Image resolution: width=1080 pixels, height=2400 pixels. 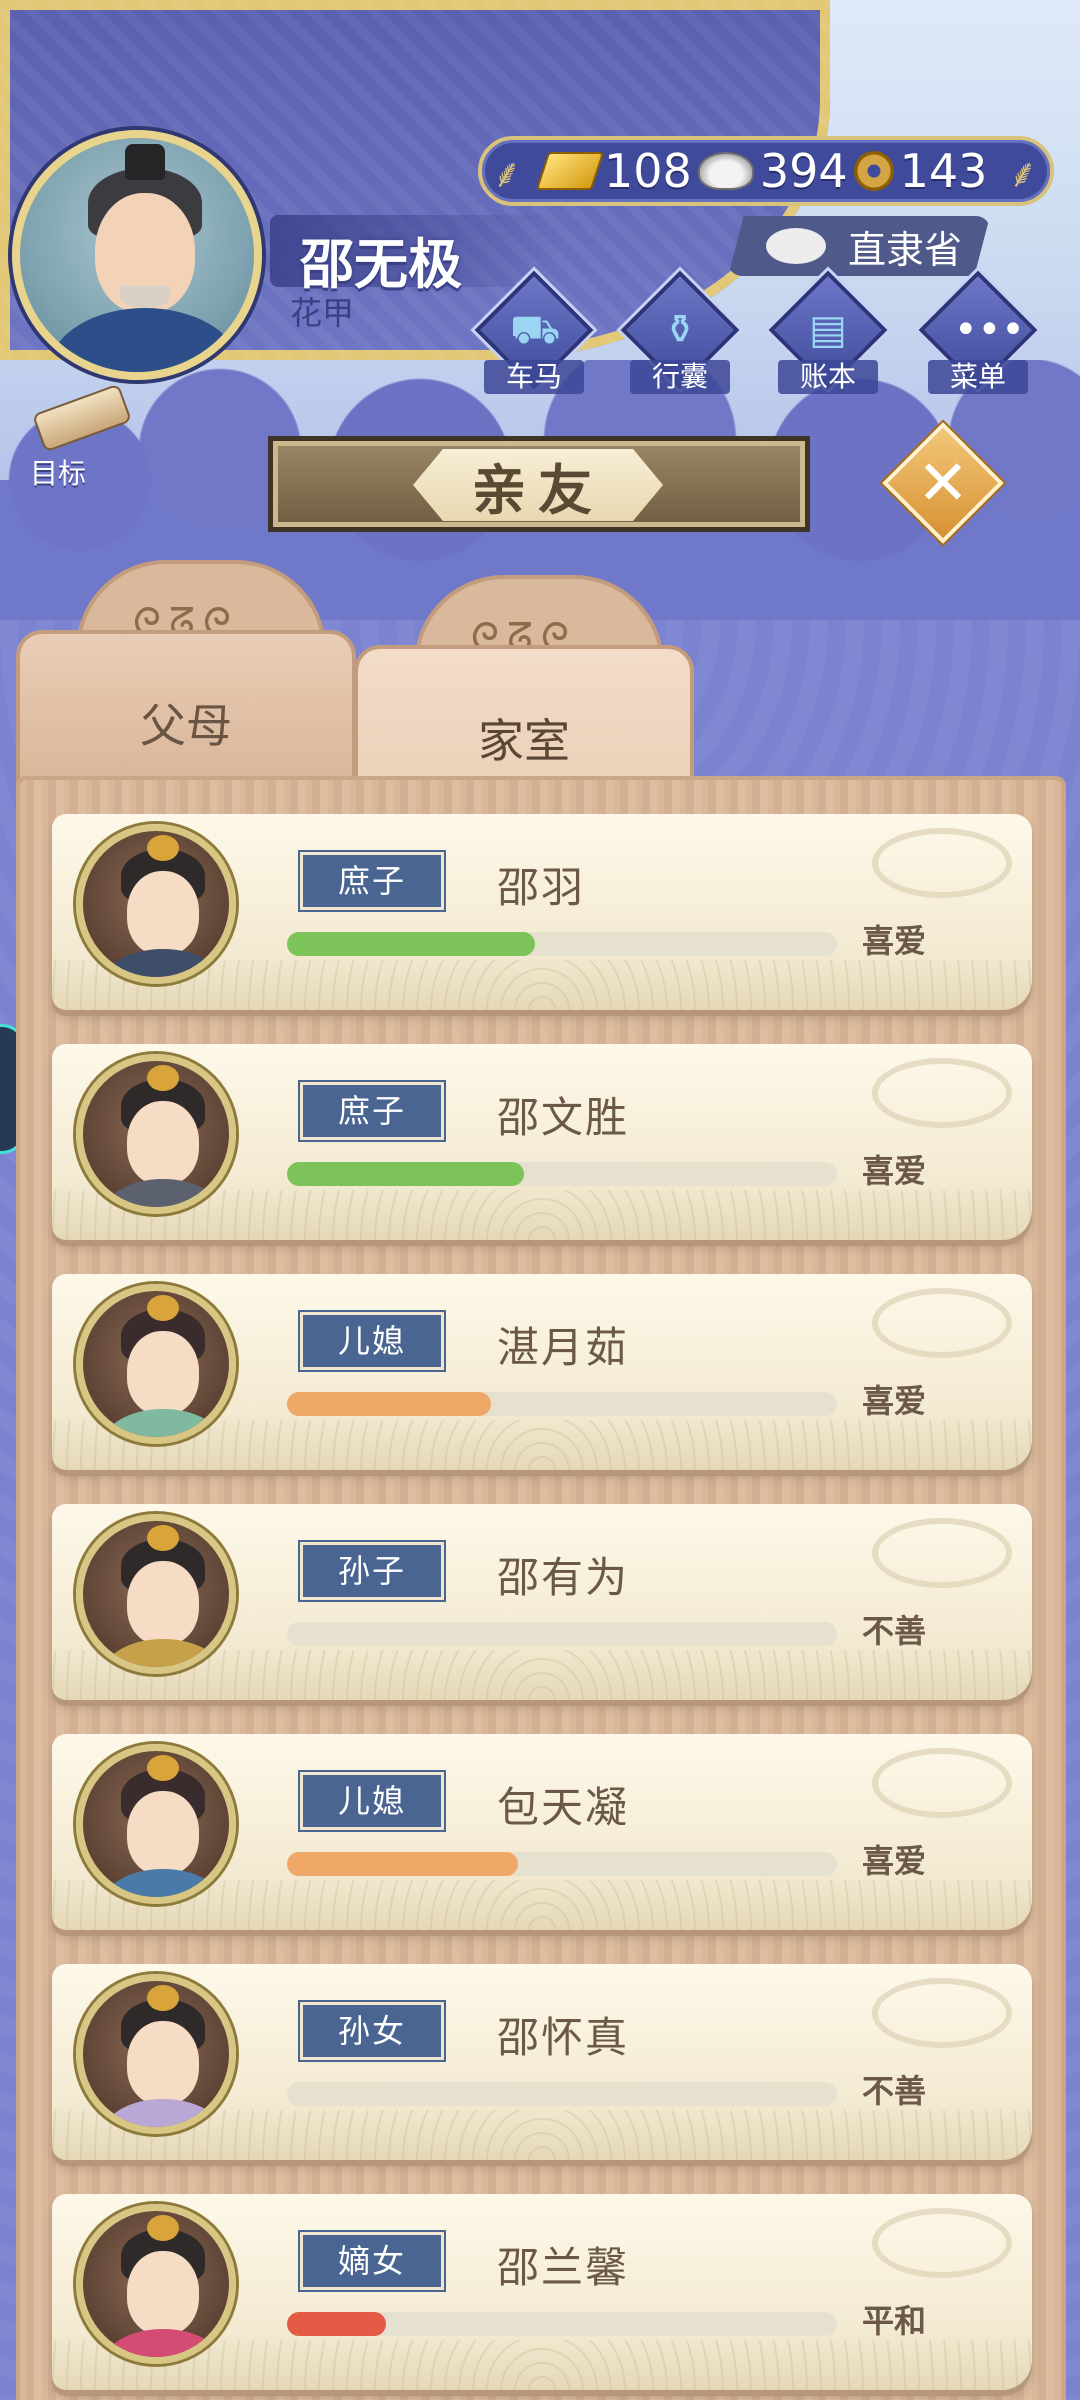 I want to click on silver-currency: 394, so click(x=772, y=171).